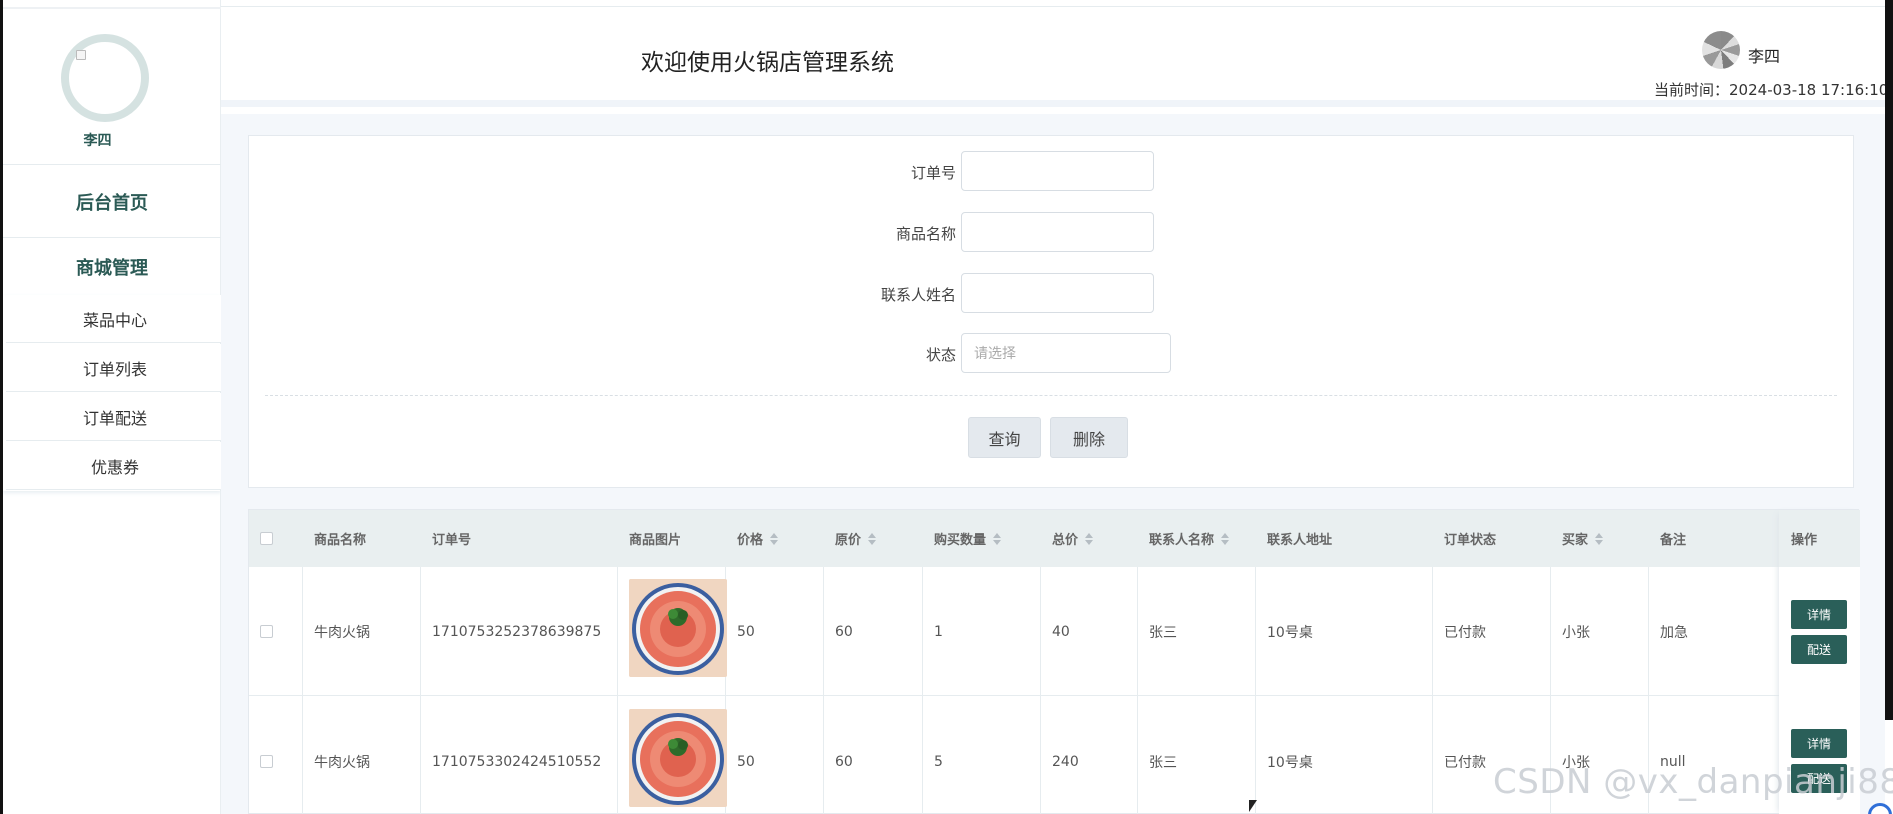 This screenshot has height=814, width=1893. I want to click on col-product-image: 商品图片, so click(655, 540).